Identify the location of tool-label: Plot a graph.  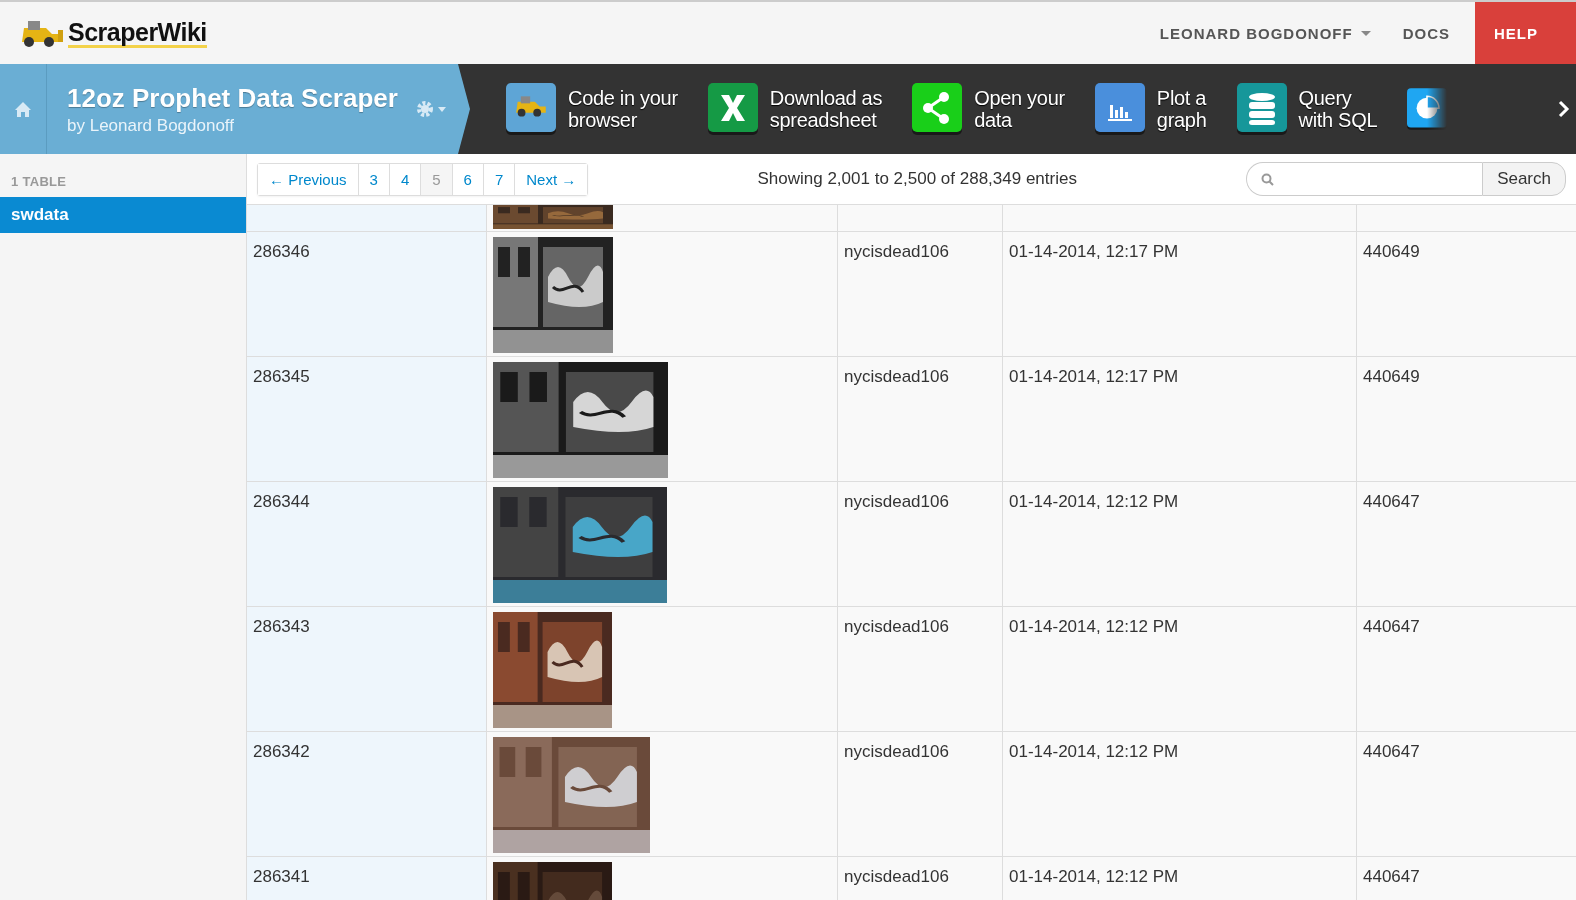
(1181, 109).